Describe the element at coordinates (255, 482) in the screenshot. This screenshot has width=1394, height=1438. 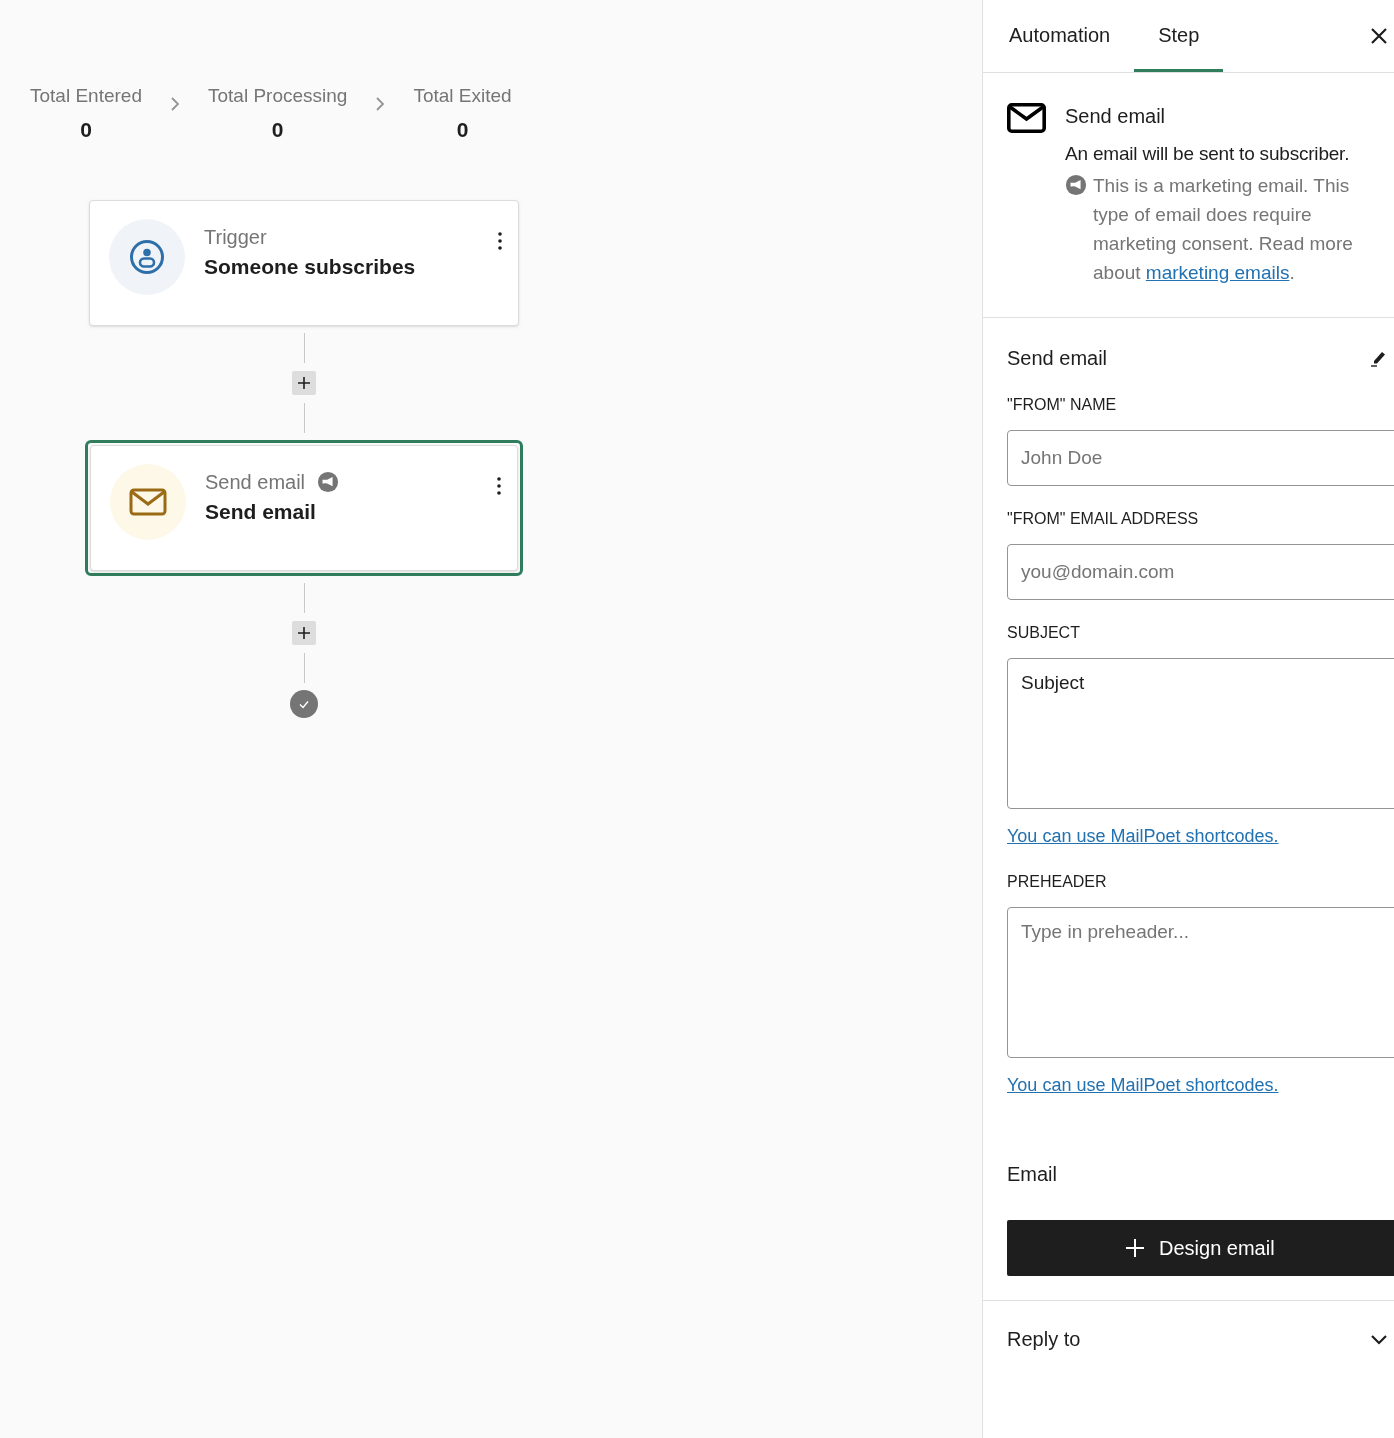
I see `step-type: Send email` at that location.